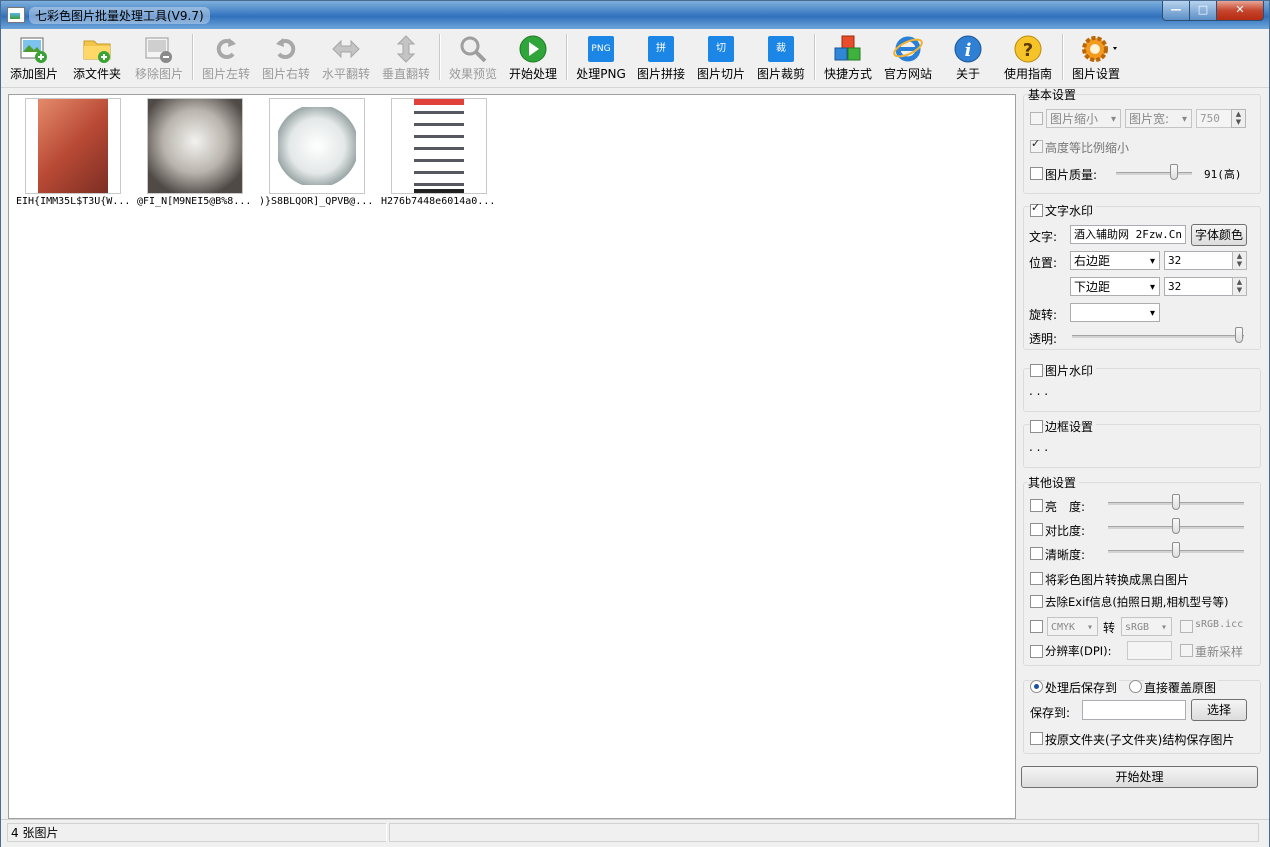 The image size is (1270, 847). Describe the element at coordinates (721, 58) in the screenshot. I see `slice-button: 切 图片切片` at that location.